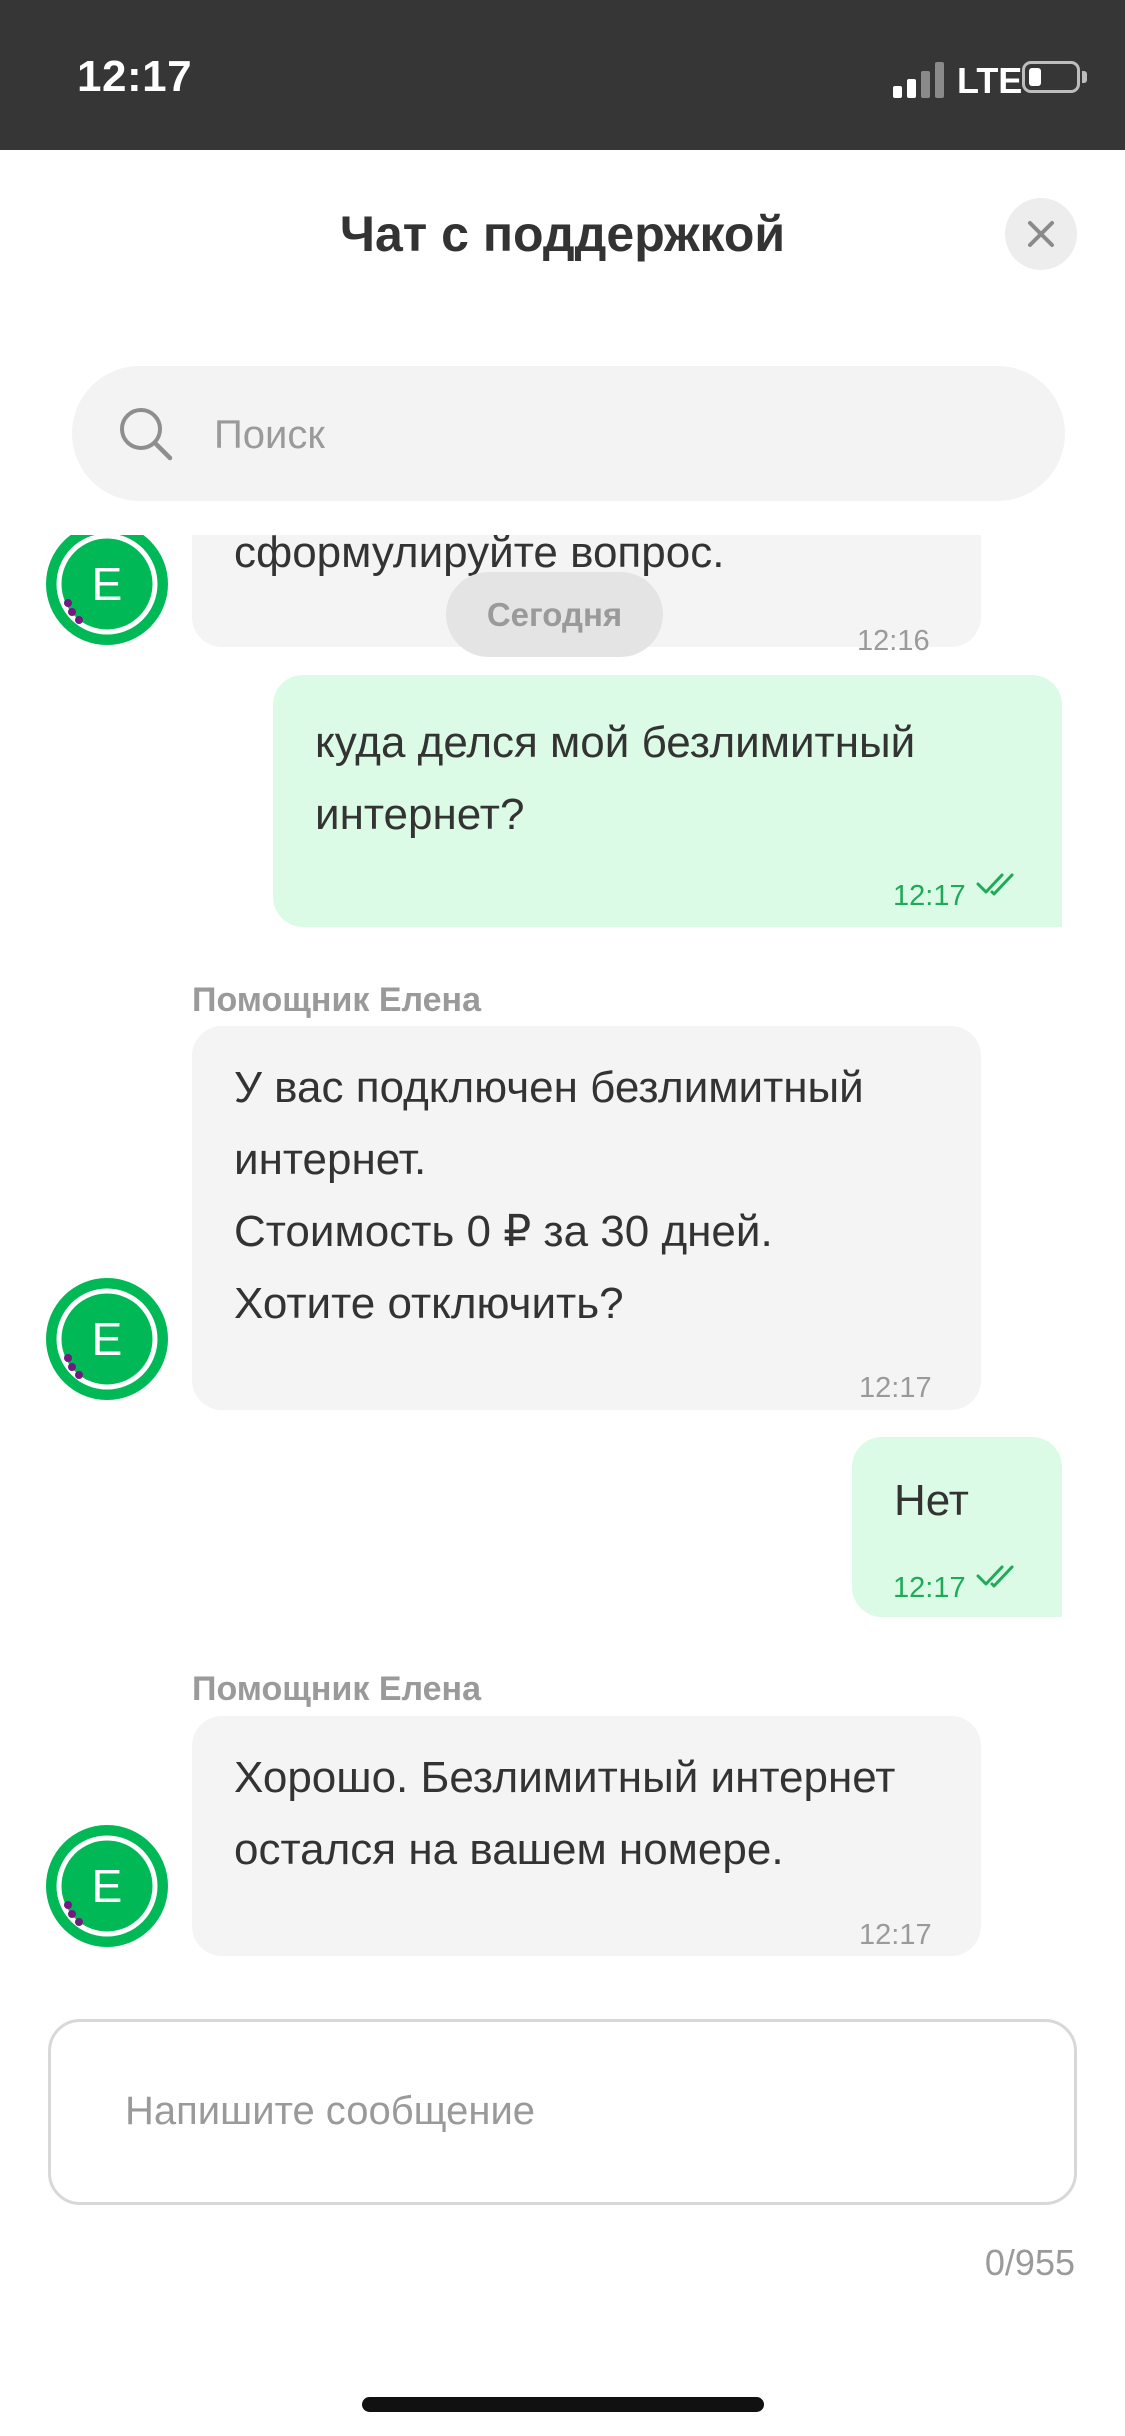 The image size is (1125, 2436). What do you see at coordinates (554, 614) in the screenshot?
I see `date-separator: Сегодня` at bounding box center [554, 614].